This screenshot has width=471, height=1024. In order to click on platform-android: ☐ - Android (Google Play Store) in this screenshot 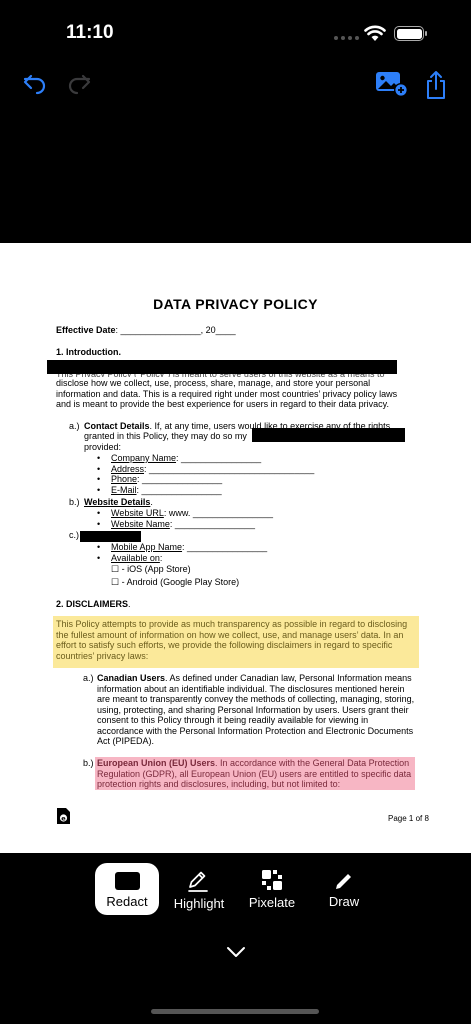, I will do `click(175, 582)`.